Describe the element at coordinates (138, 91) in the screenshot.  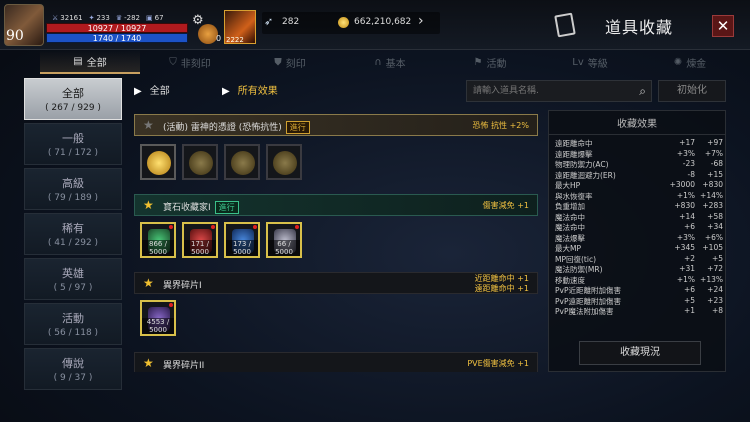
I see `play-icon: ▶` at that location.